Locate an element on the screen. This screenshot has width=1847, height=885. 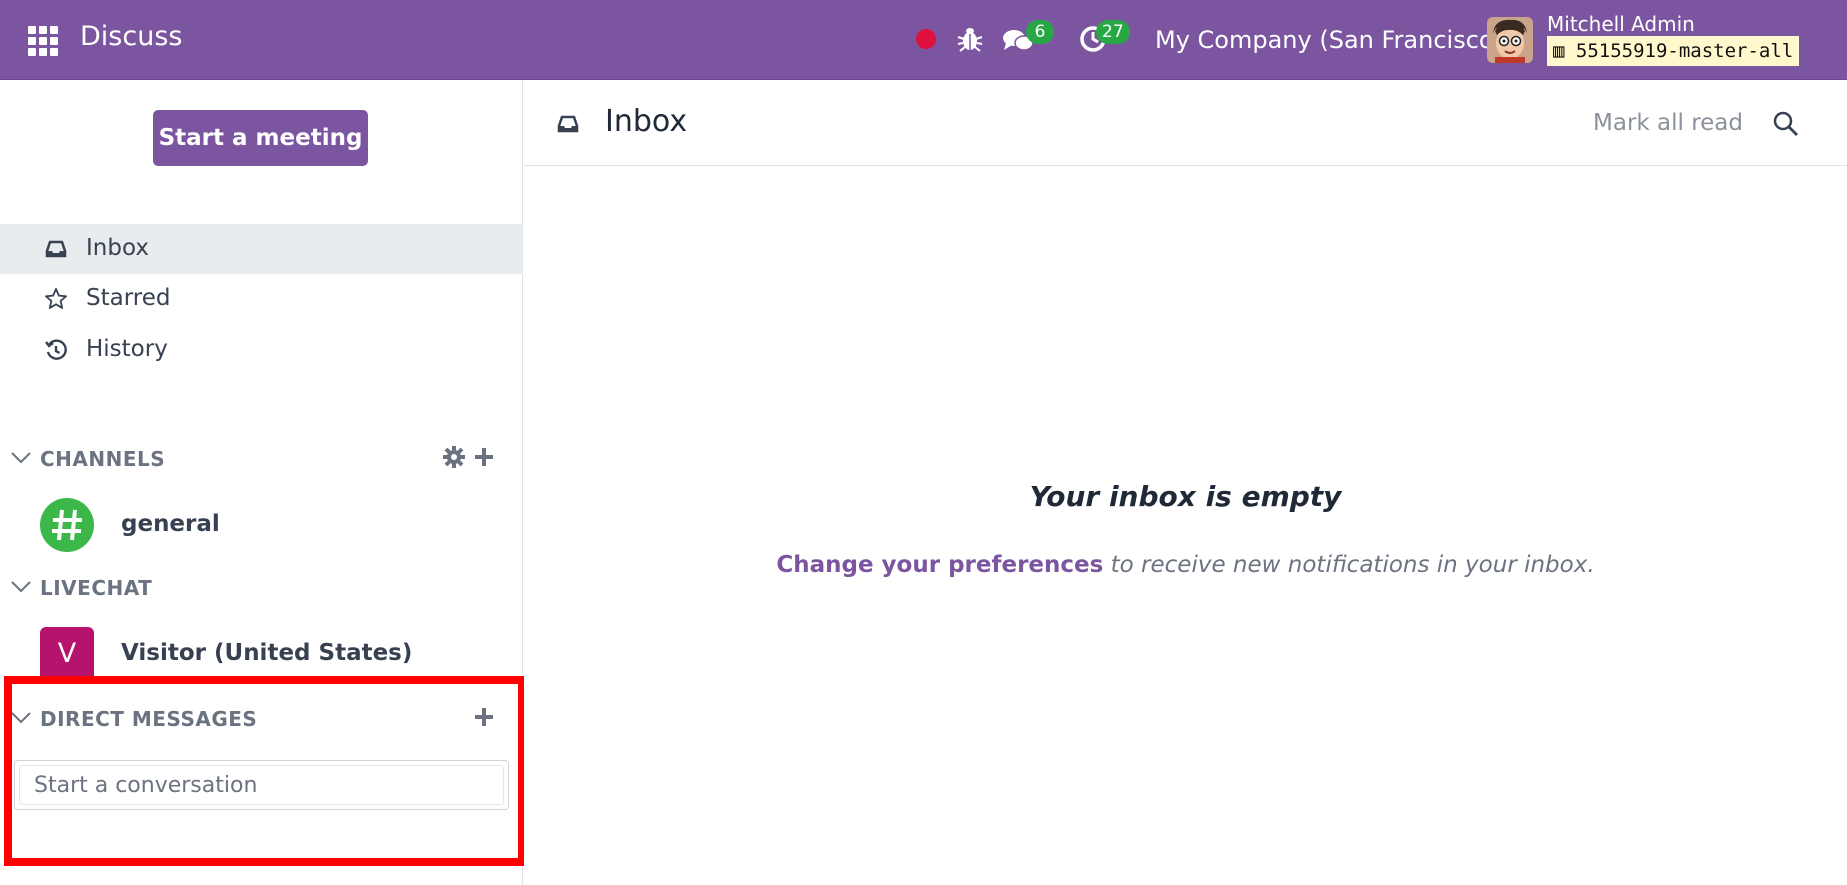
sidebar-item-history: History is located at coordinates (261, 350).